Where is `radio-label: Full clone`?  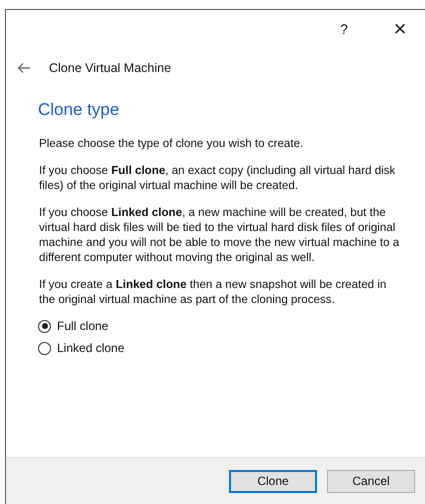
radio-label: Full clone is located at coordinates (82, 326).